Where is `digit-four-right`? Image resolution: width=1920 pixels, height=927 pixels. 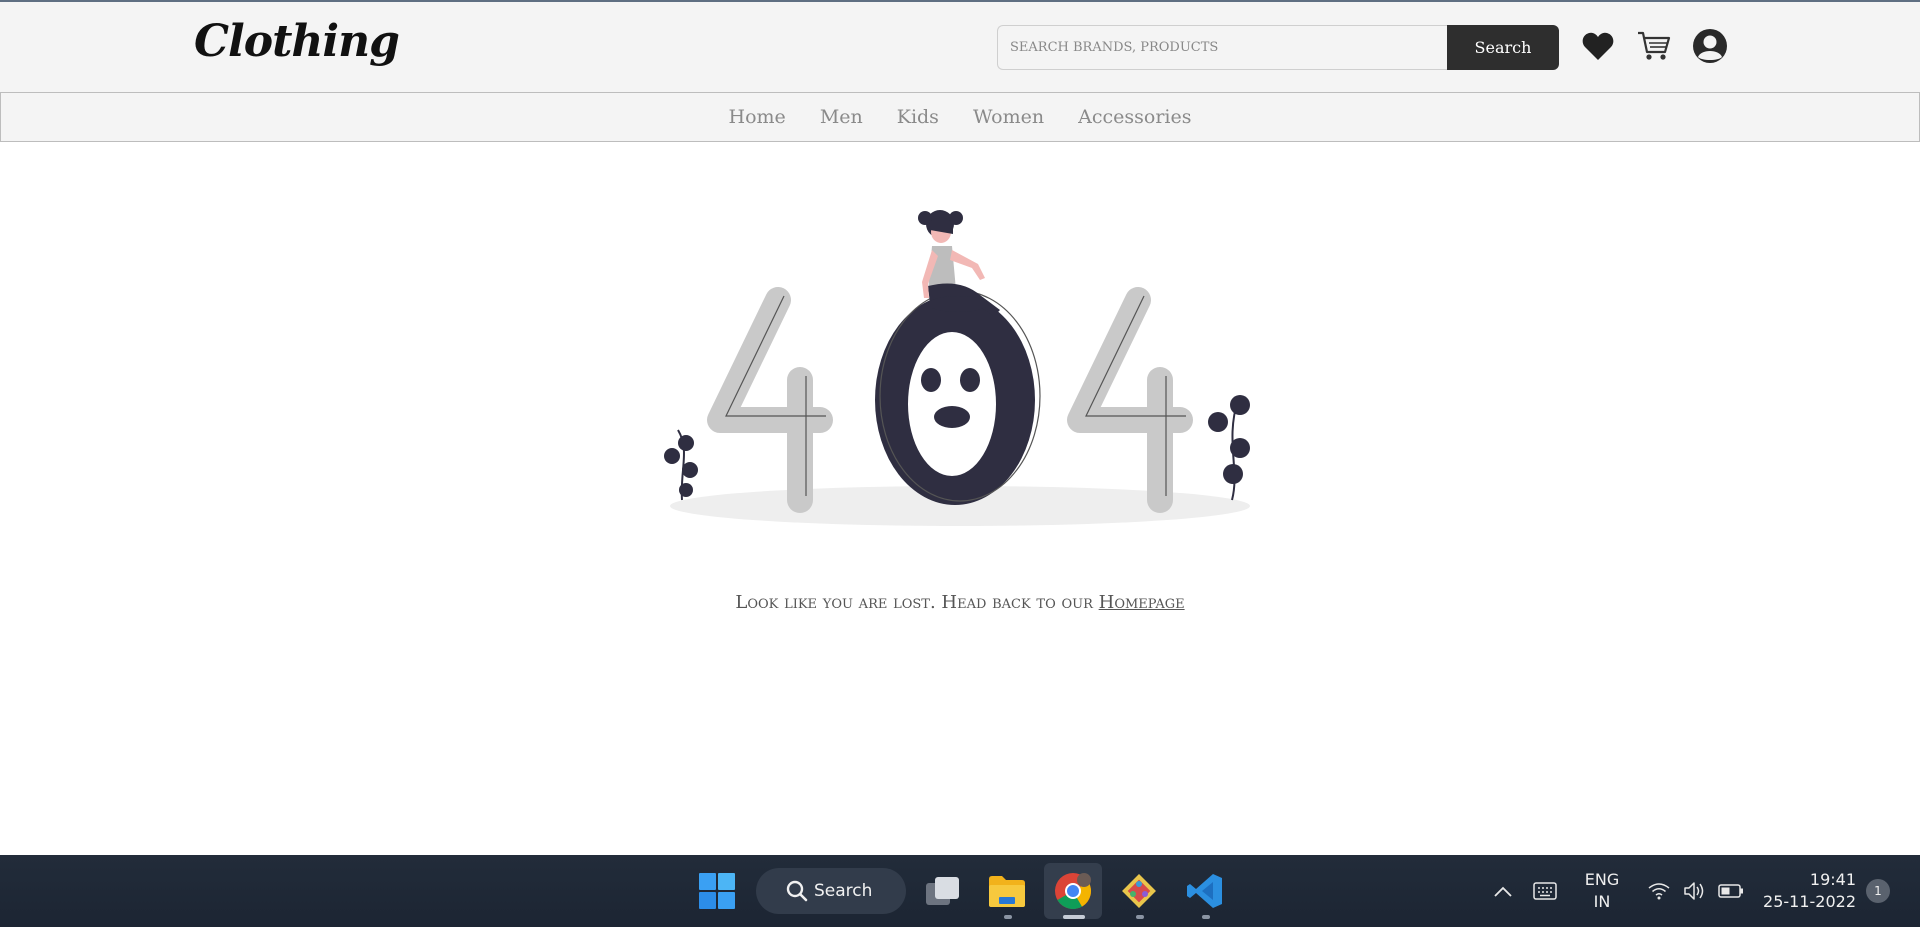
digit-four-right is located at coordinates (1130, 400).